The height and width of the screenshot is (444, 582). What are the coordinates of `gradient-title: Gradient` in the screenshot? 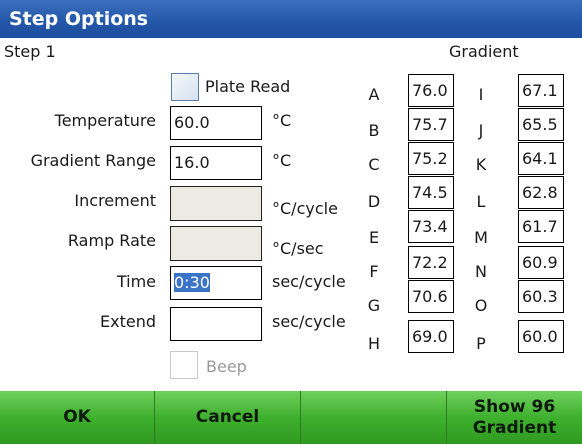 It's located at (484, 51).